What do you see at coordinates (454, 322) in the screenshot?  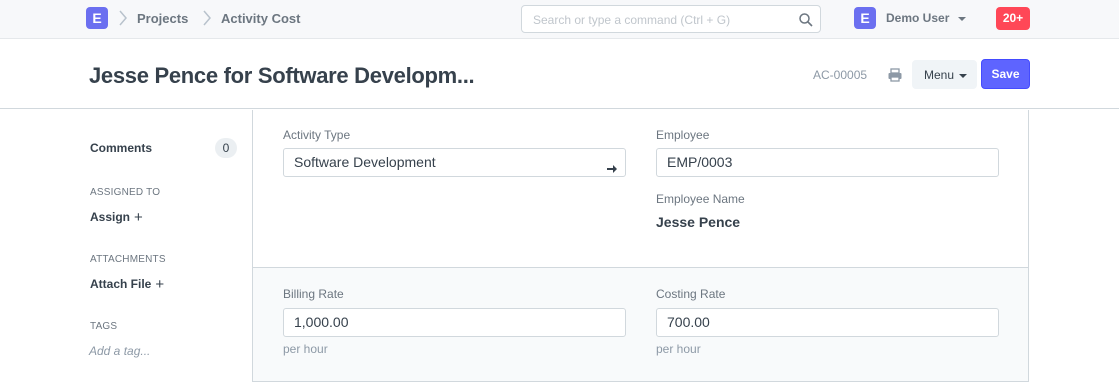 I see `billing-rate-field: 1,000.00` at bounding box center [454, 322].